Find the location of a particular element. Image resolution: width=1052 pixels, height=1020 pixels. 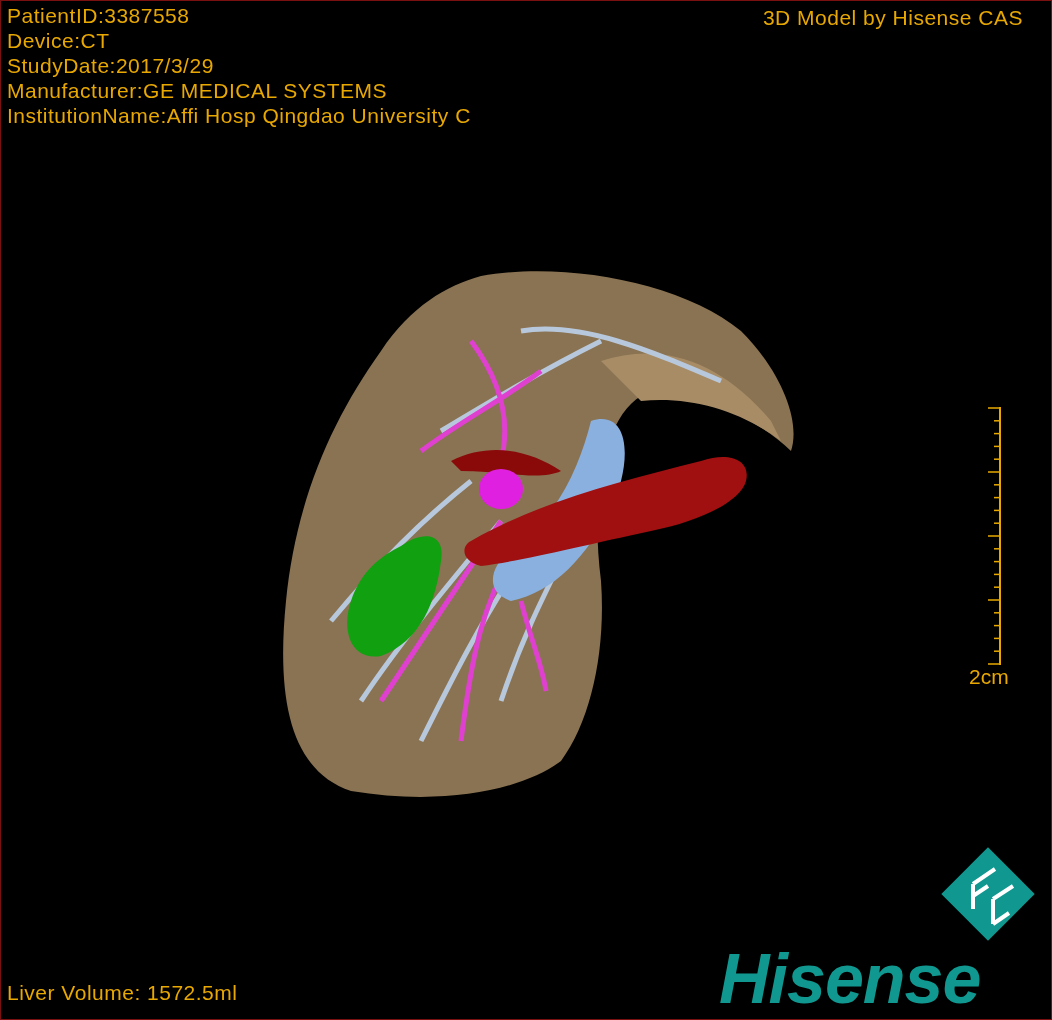

patient-info-text: PatientID:3387558 is located at coordinates (99, 15).